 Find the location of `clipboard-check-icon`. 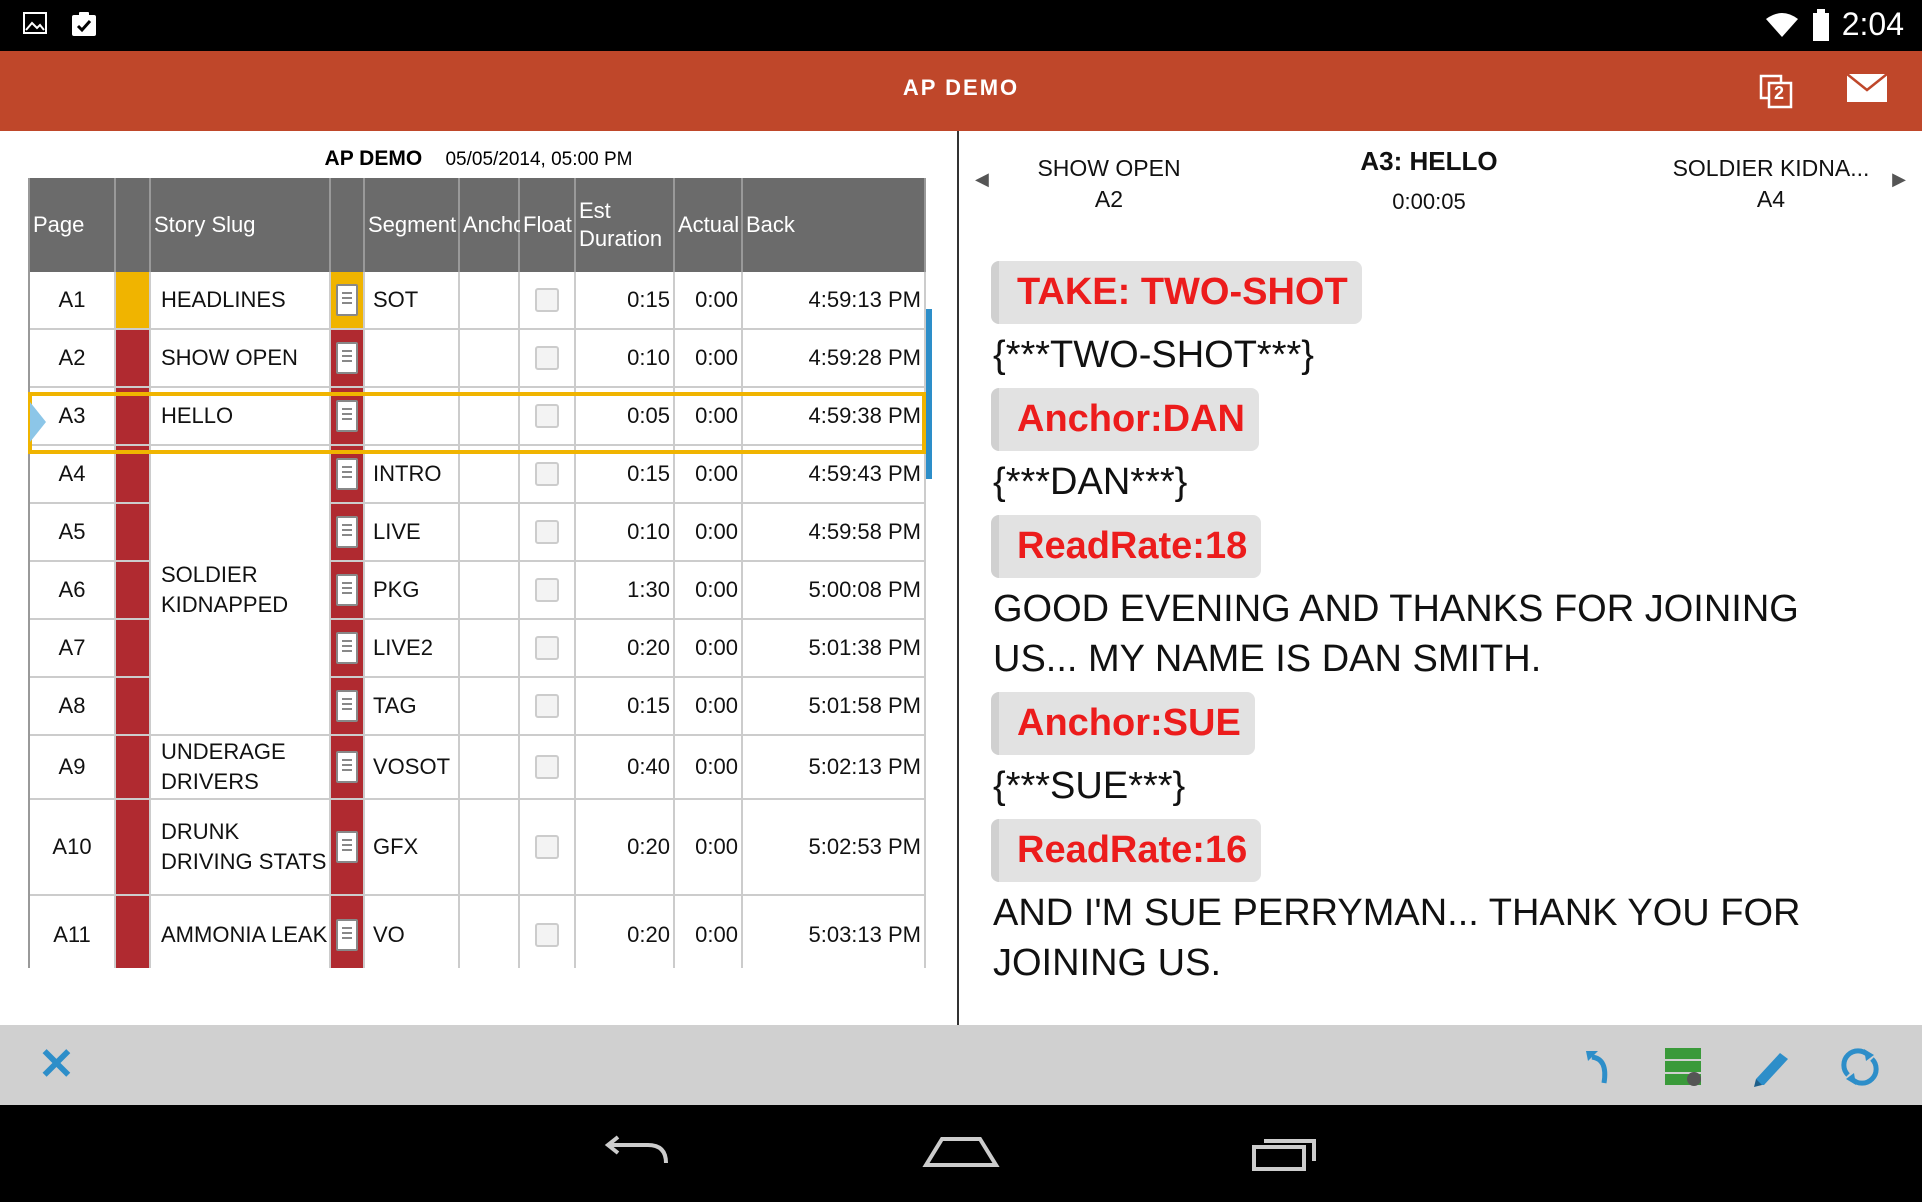

clipboard-check-icon is located at coordinates (84, 24).